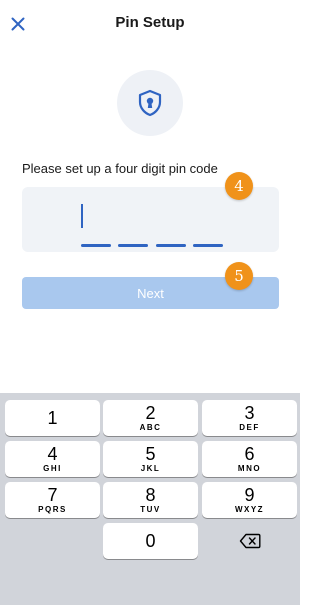 This screenshot has height=605, width=320. I want to click on key-5: 5 JKL, so click(150, 459).